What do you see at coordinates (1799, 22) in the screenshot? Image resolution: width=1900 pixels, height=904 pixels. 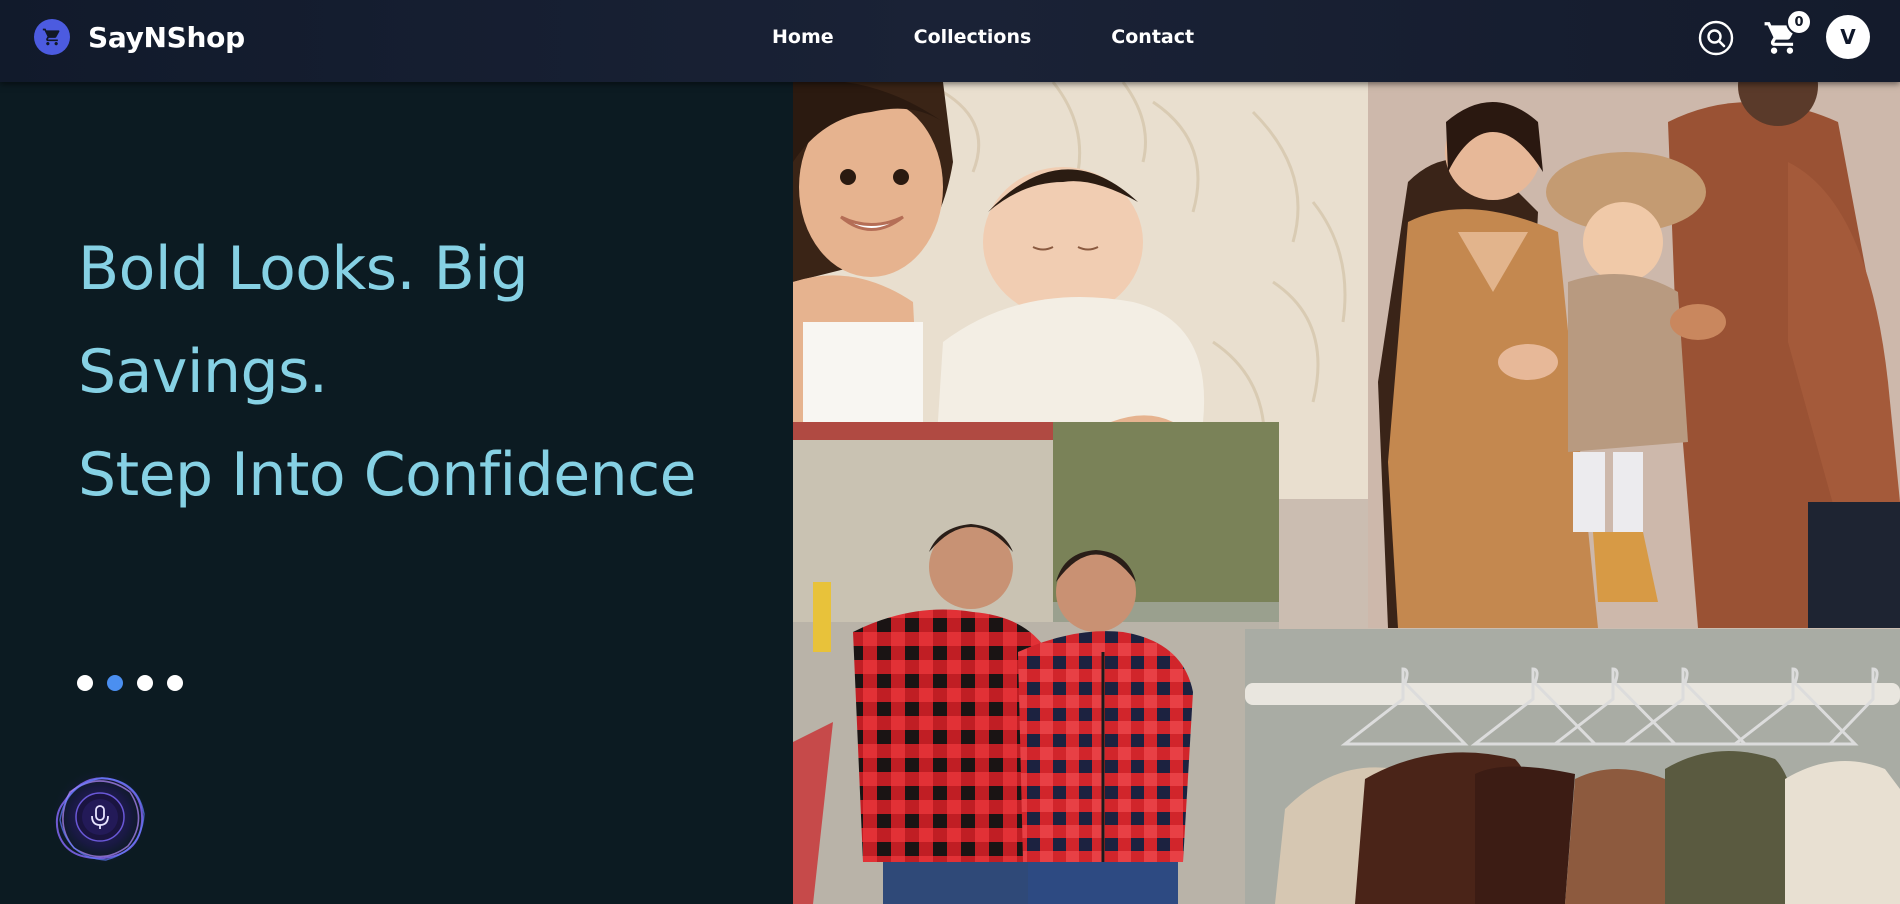 I see `cart-count-badge: 0` at bounding box center [1799, 22].